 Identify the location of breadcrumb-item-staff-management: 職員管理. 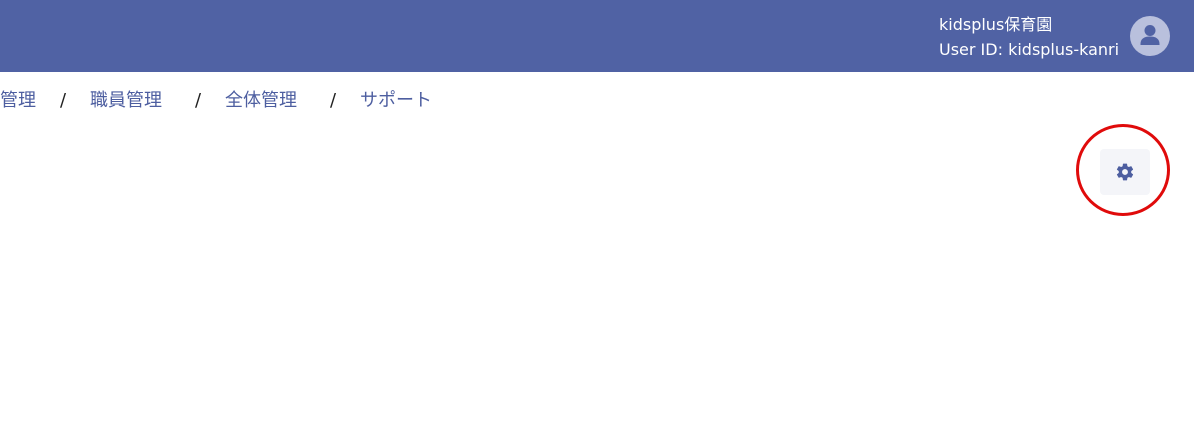
(126, 101).